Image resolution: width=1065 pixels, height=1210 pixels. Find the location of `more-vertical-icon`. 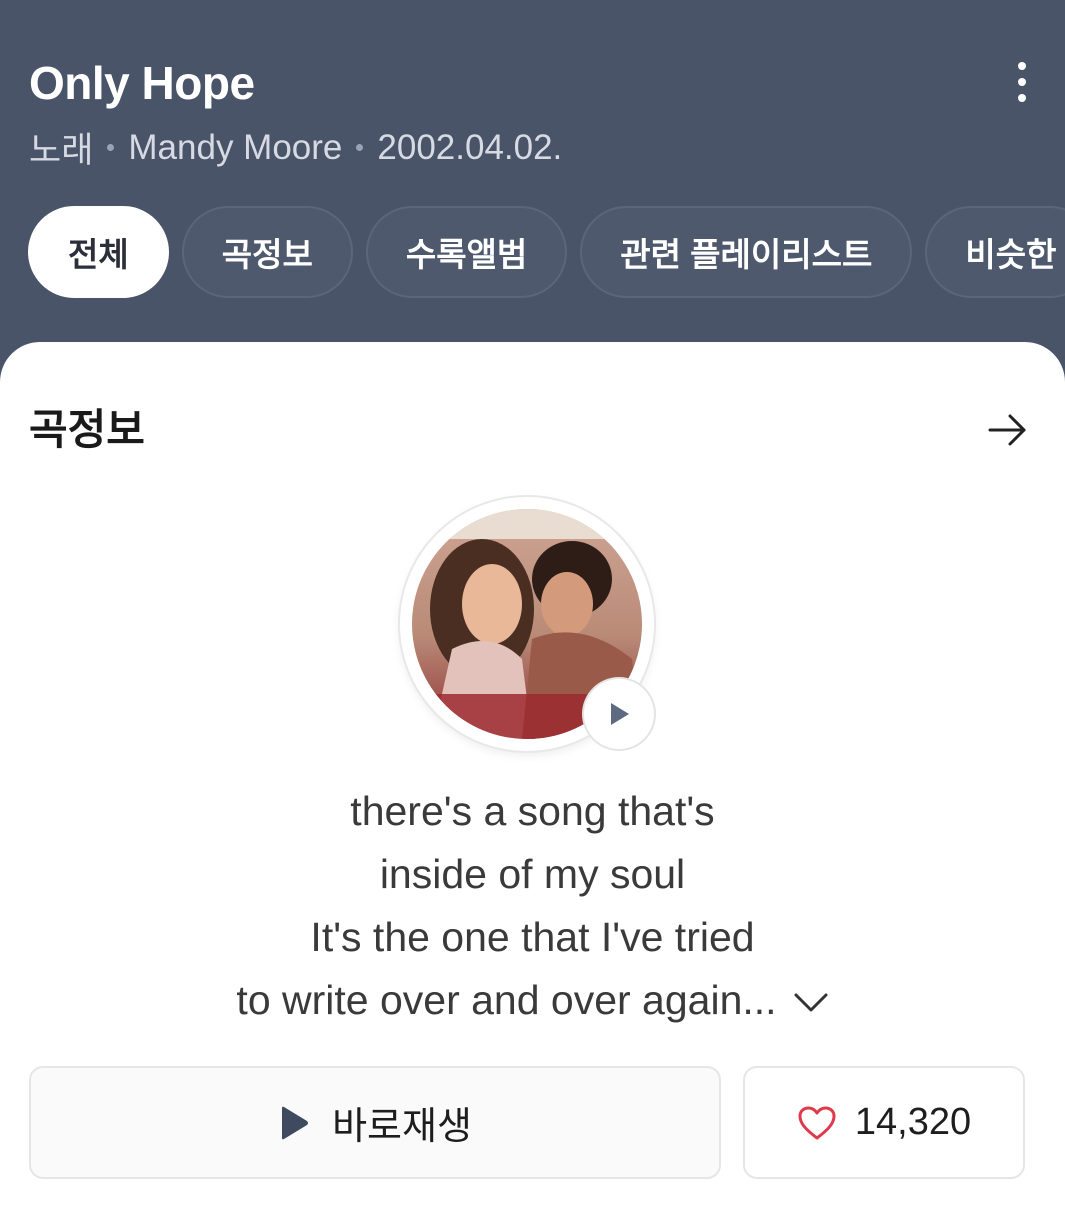

more-vertical-icon is located at coordinates (1022, 82).